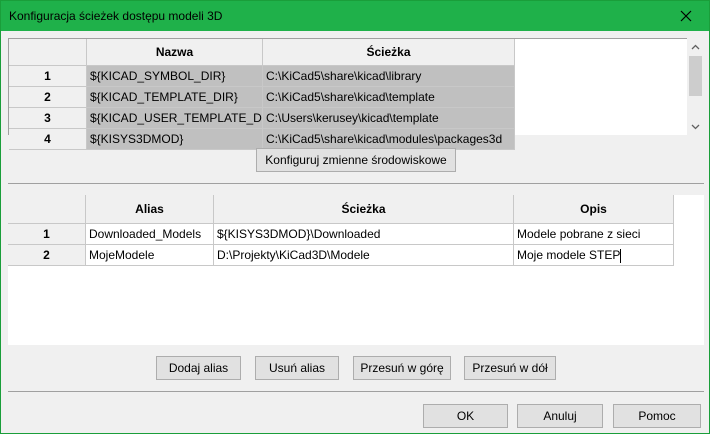 This screenshot has height=434, width=710. I want to click on title-bar: Konfiguracja ścieżek dostępu modeli 3D, so click(355, 16).